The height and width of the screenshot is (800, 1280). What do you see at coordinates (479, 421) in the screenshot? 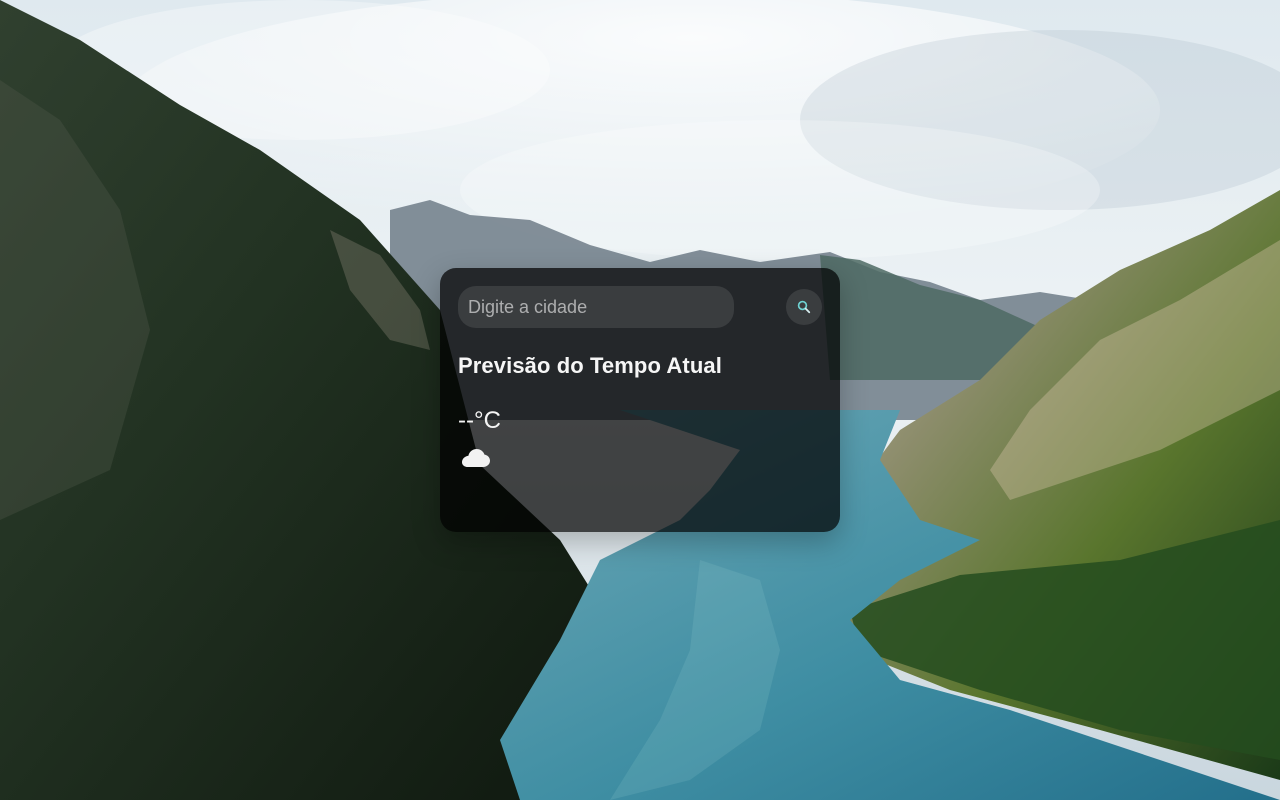
I see `temperature-value: --°C` at bounding box center [479, 421].